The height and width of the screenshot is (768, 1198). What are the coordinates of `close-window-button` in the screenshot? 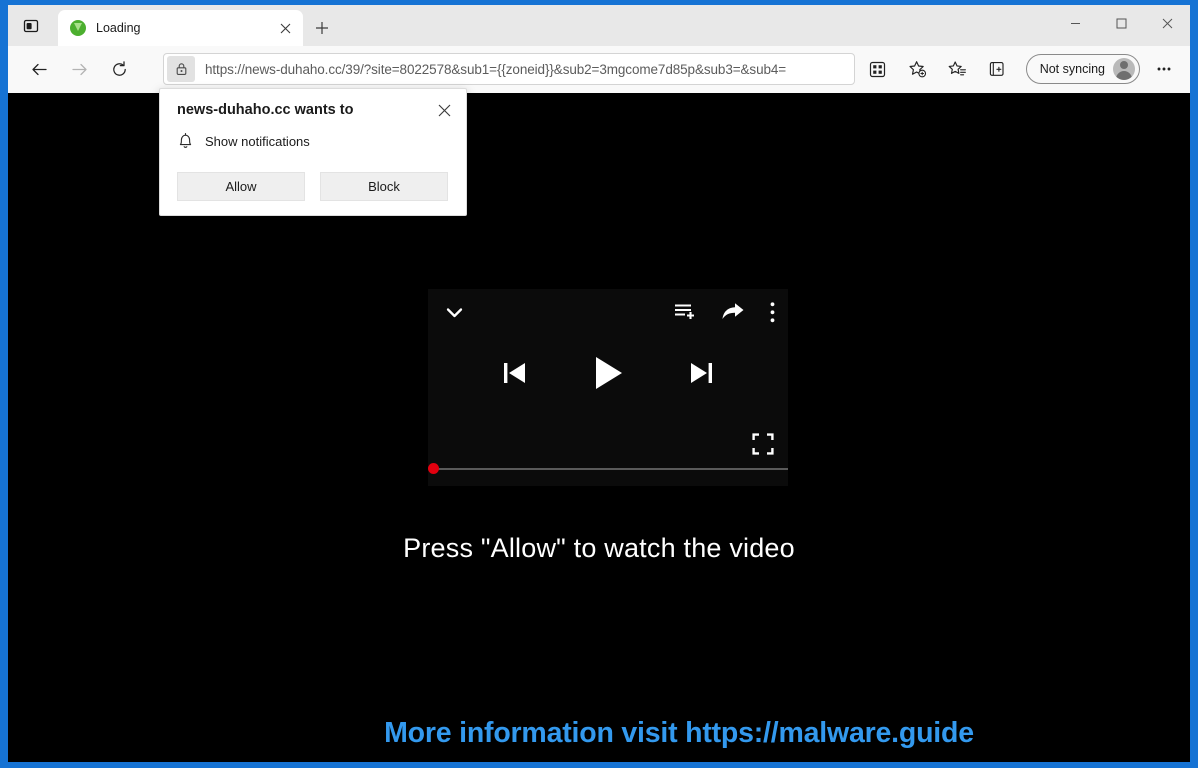 It's located at (1167, 23).